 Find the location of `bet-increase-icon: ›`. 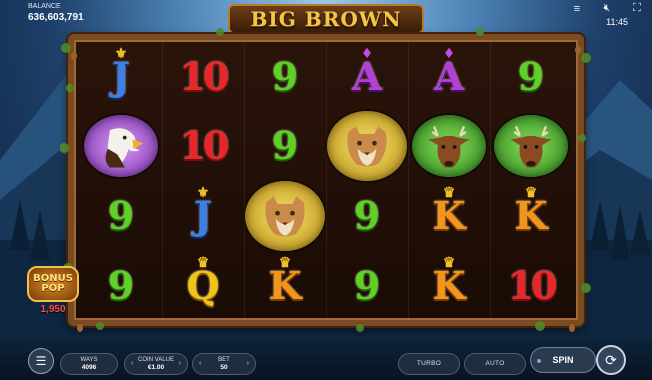

bet-increase-icon: › is located at coordinates (248, 364).